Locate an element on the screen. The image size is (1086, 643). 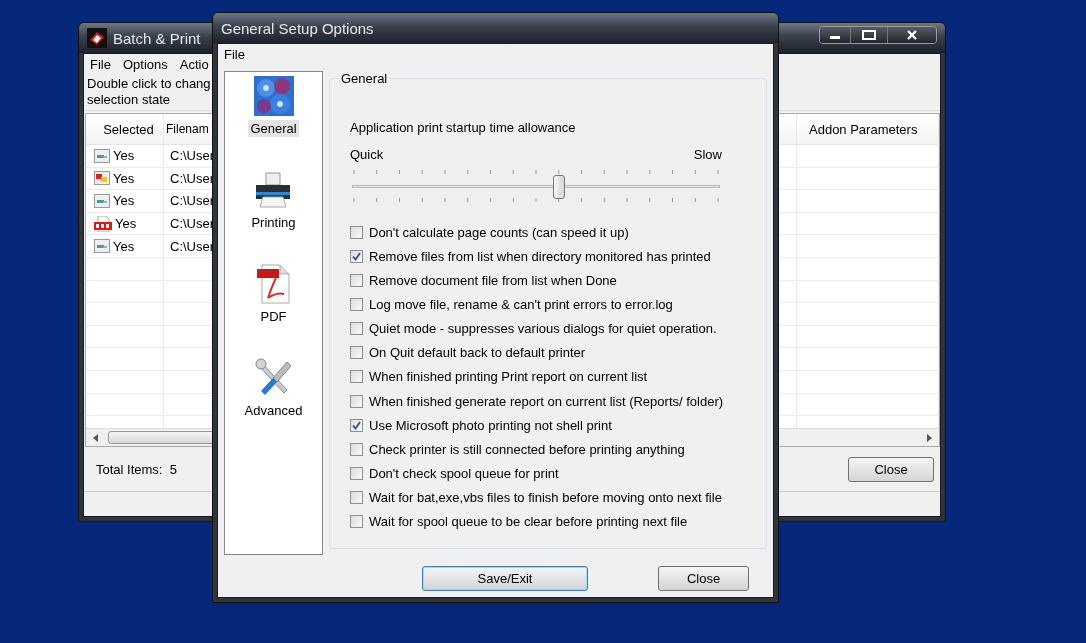
column-header: Selected is located at coordinates (128, 129).